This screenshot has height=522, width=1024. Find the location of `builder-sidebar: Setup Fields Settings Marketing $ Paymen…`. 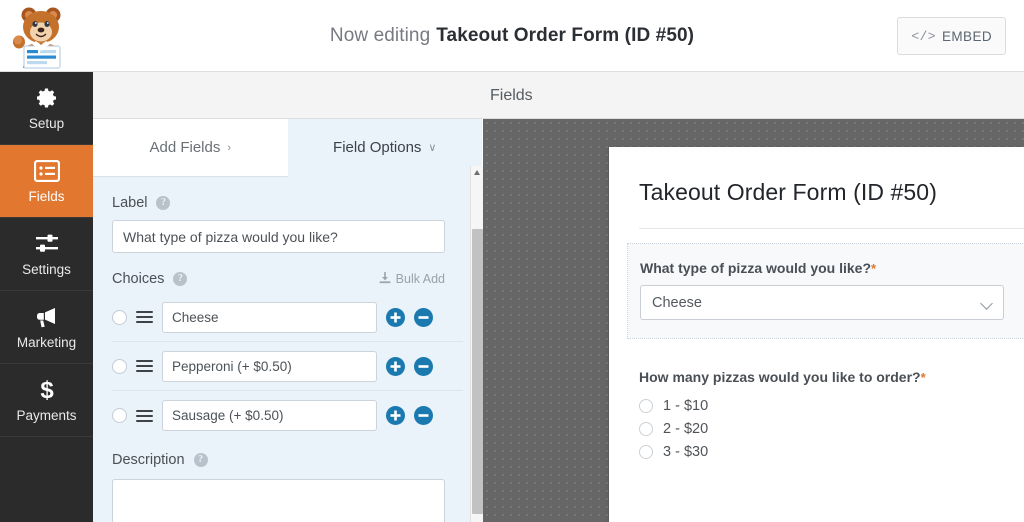

builder-sidebar: Setup Fields Settings Marketing $ Paymen… is located at coordinates (46, 297).